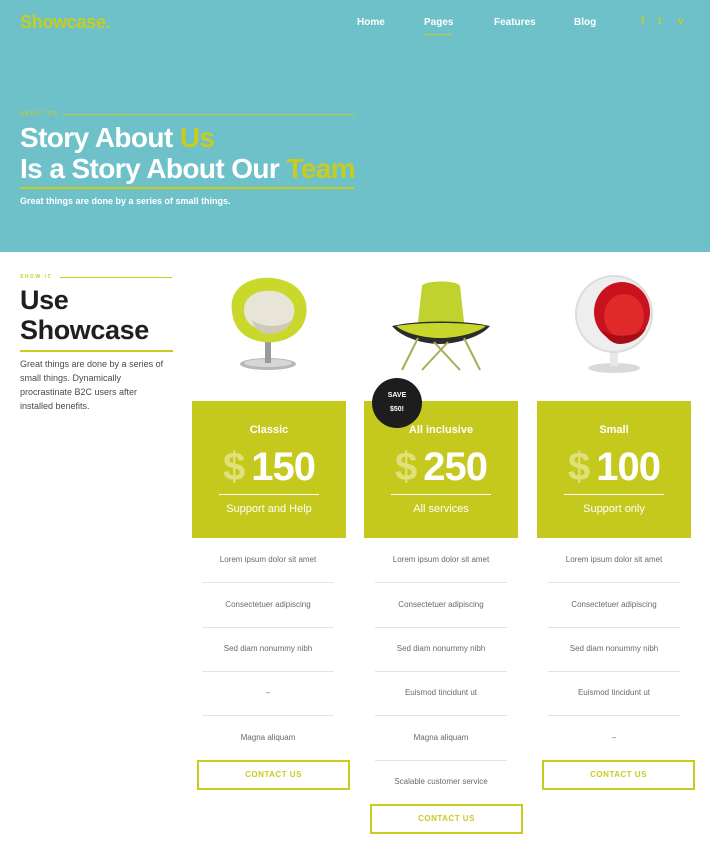 This screenshot has height=868, width=710. Describe the element at coordinates (618, 775) in the screenshot. I see `contact-us-button-small: CONTACT US` at that location.